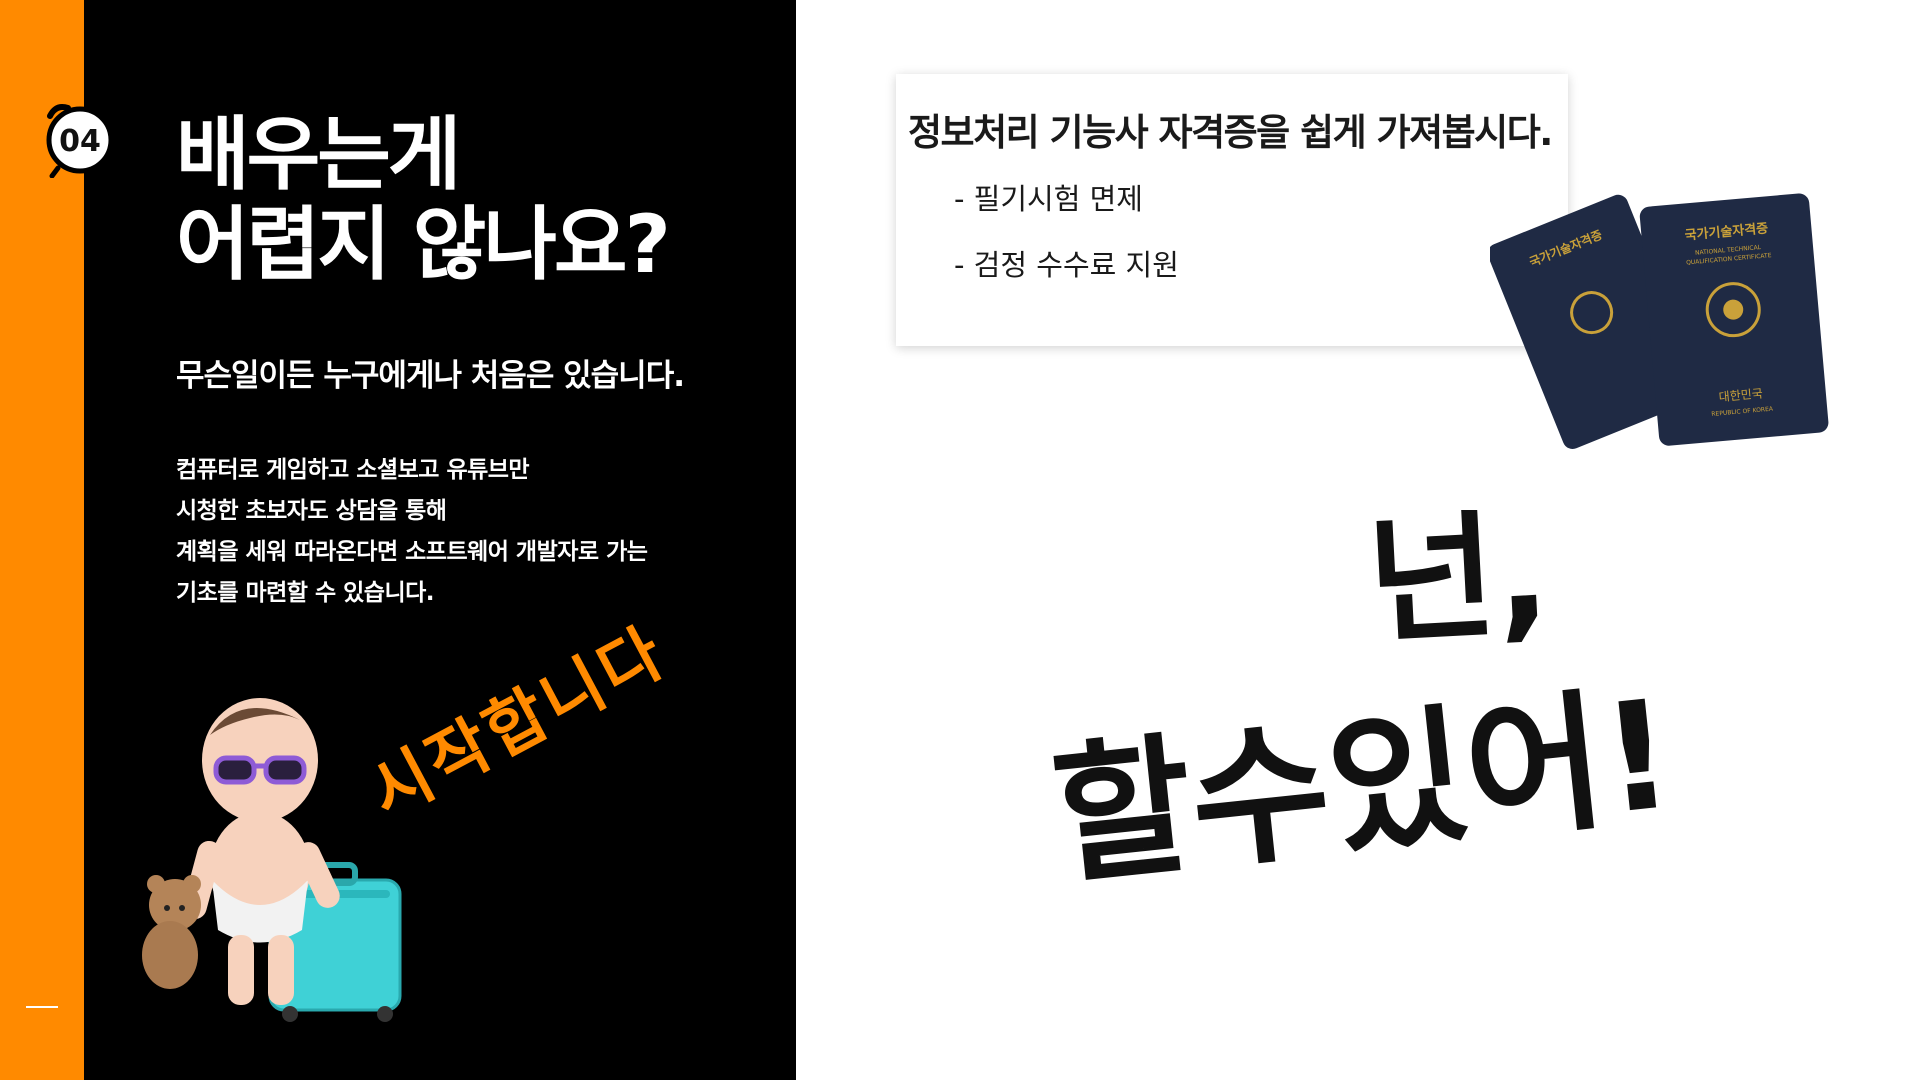  Describe the element at coordinates (1363, 787) in the screenshot. I see `brush-line-2: 할수있어!` at that location.